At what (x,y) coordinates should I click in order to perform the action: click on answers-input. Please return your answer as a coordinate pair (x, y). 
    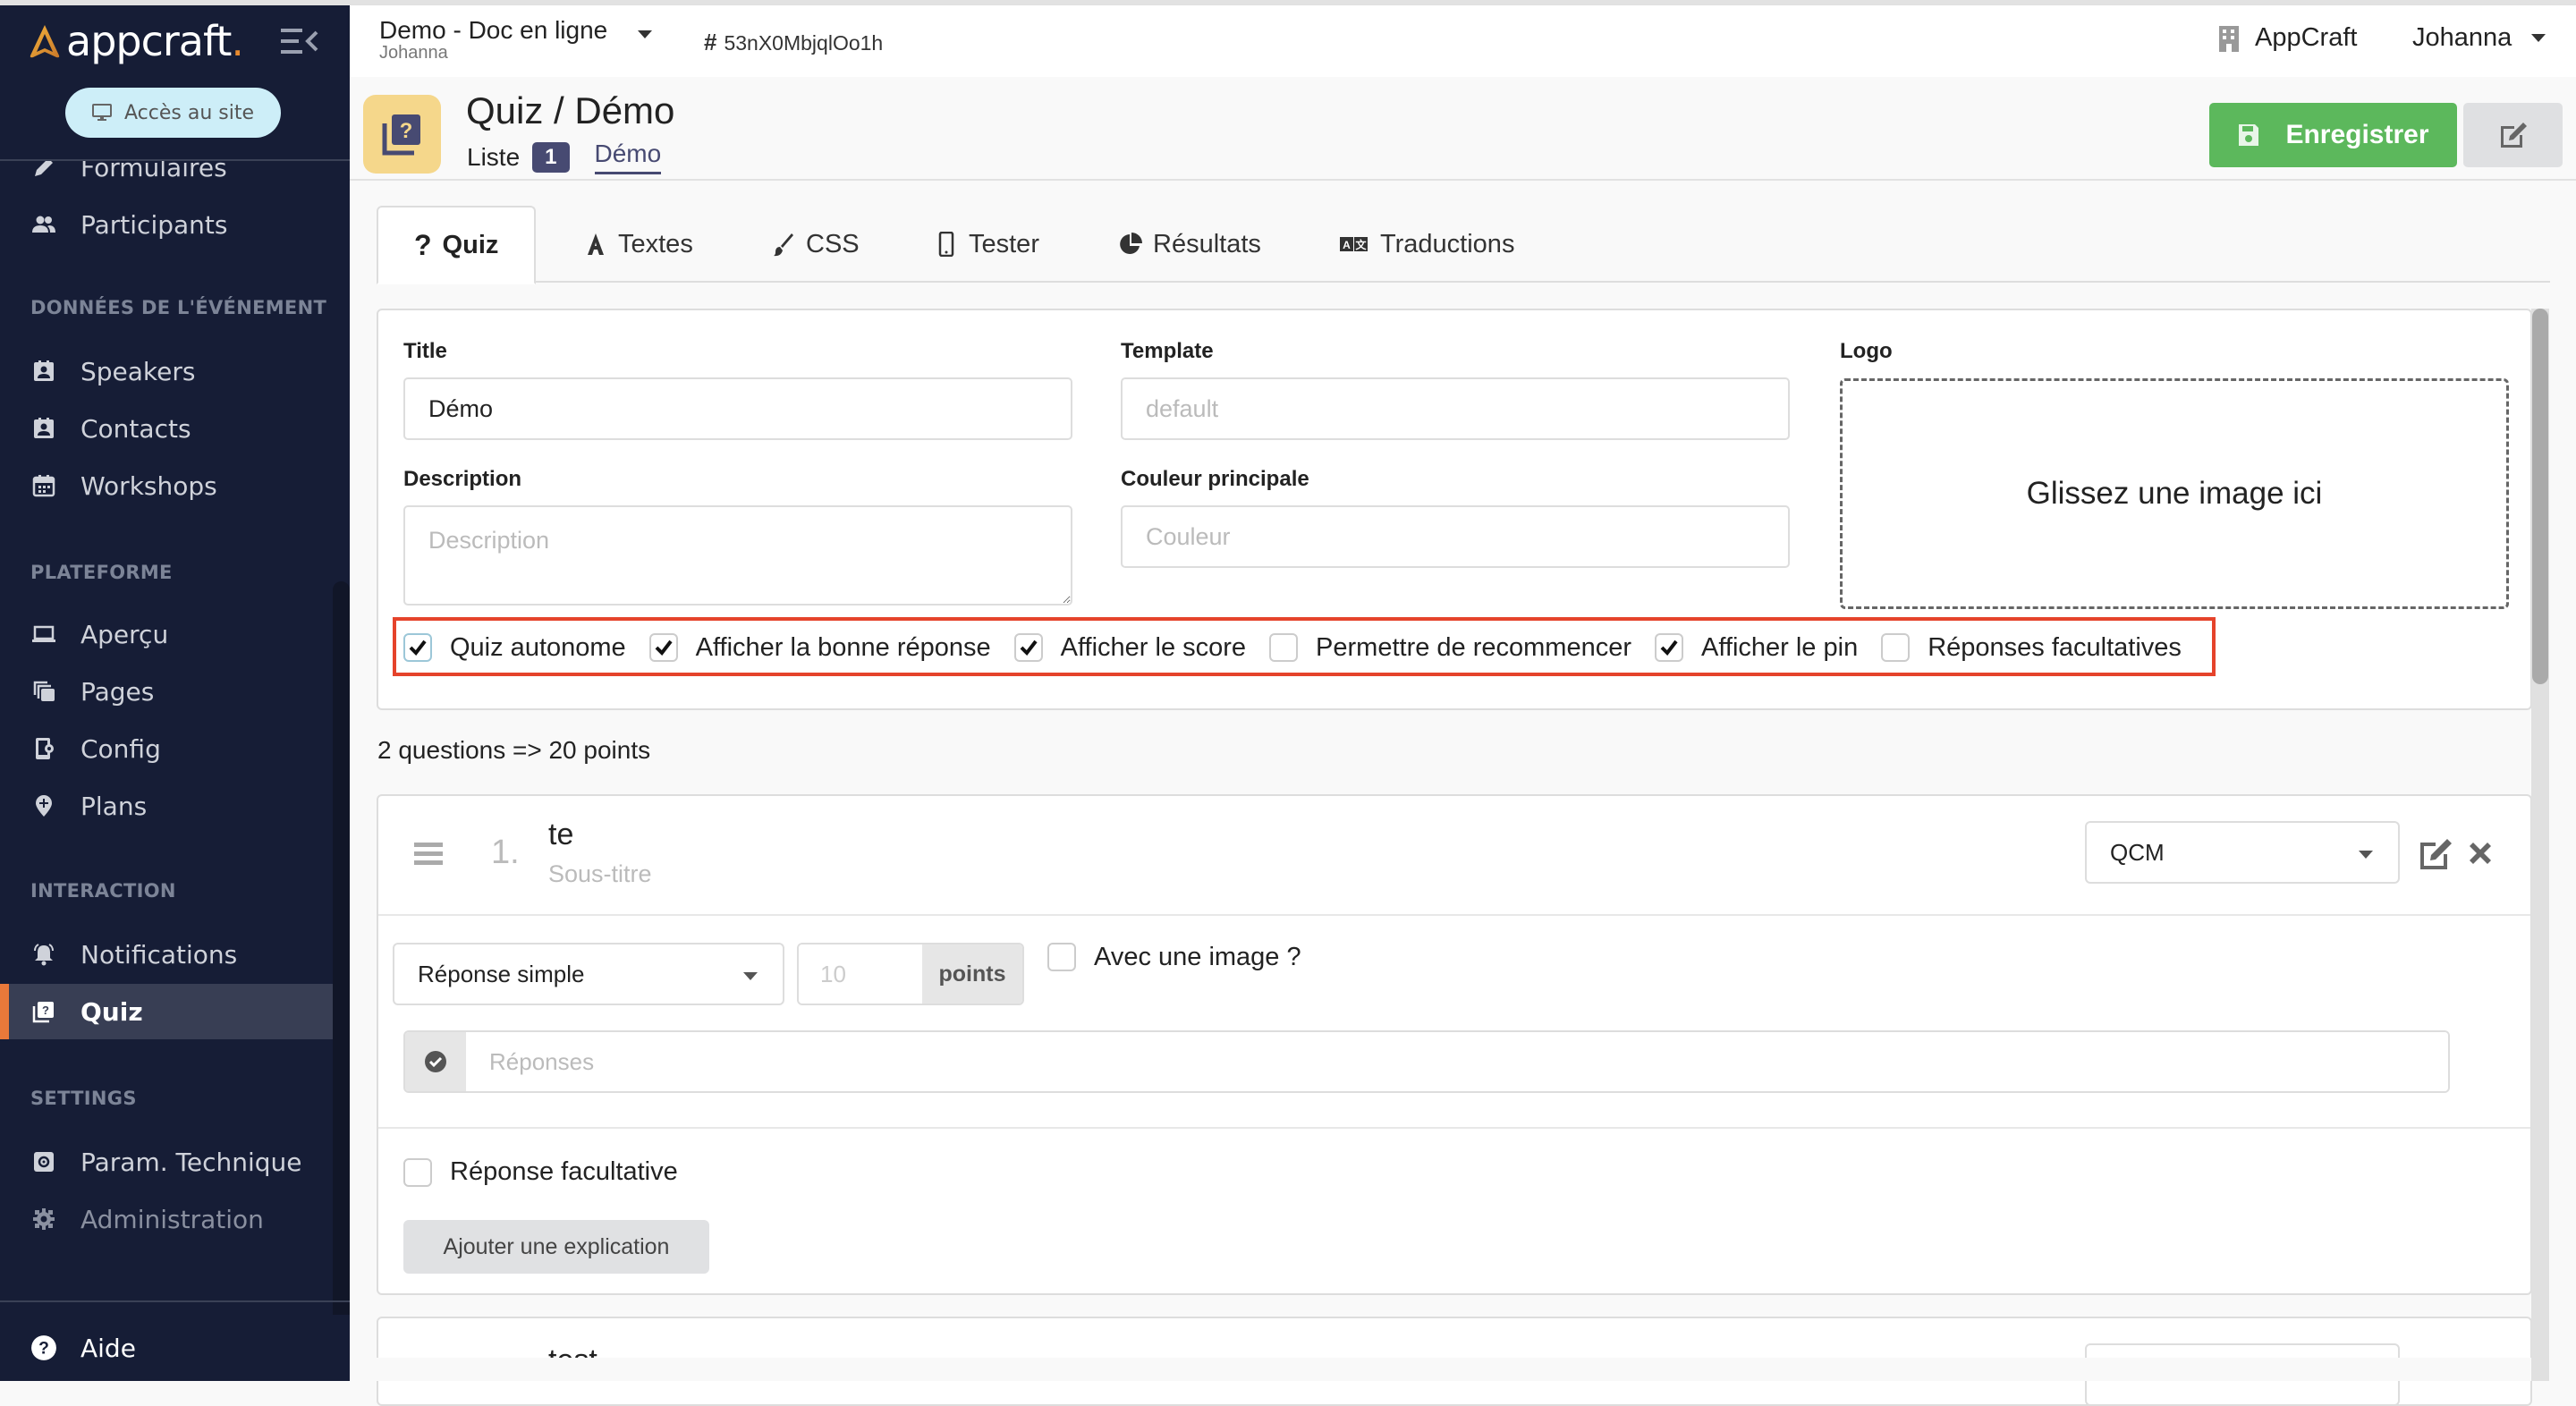
    Looking at the image, I should click on (1457, 1061).